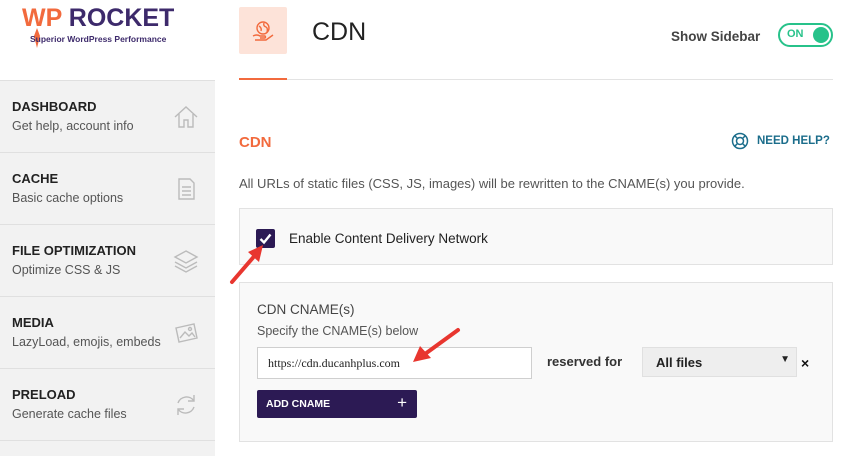 The height and width of the screenshot is (456, 853). What do you see at coordinates (54, 106) in the screenshot?
I see `sidebar-item-title: DASHBOARD` at bounding box center [54, 106].